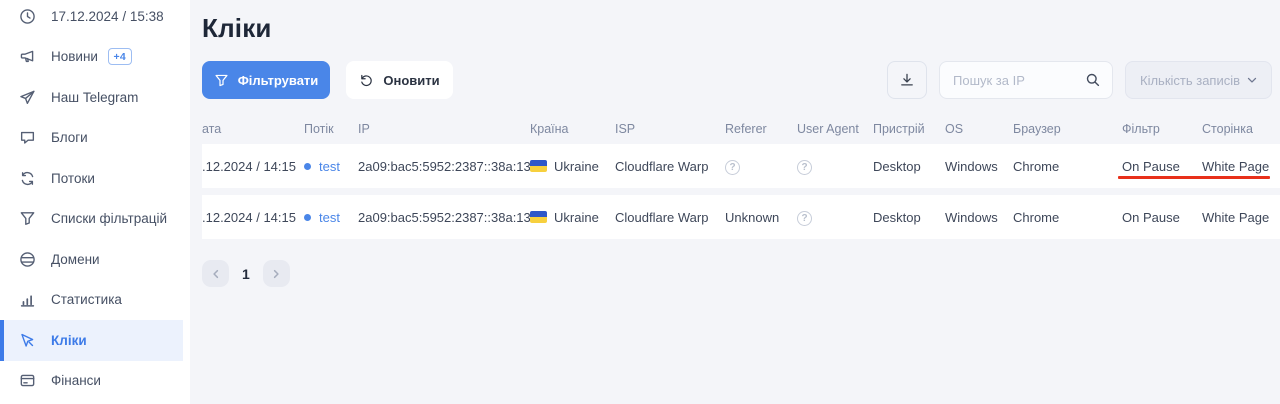 This screenshot has height=404, width=1280. What do you see at coordinates (1252, 80) in the screenshot?
I see `chevron-down-icon` at bounding box center [1252, 80].